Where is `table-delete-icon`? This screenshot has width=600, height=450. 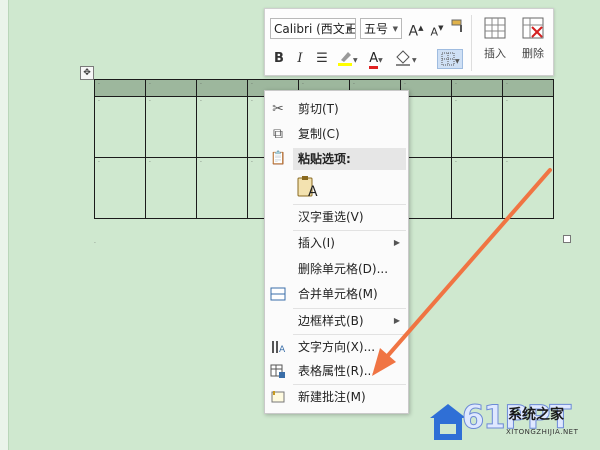 table-delete-icon is located at coordinates (533, 28).